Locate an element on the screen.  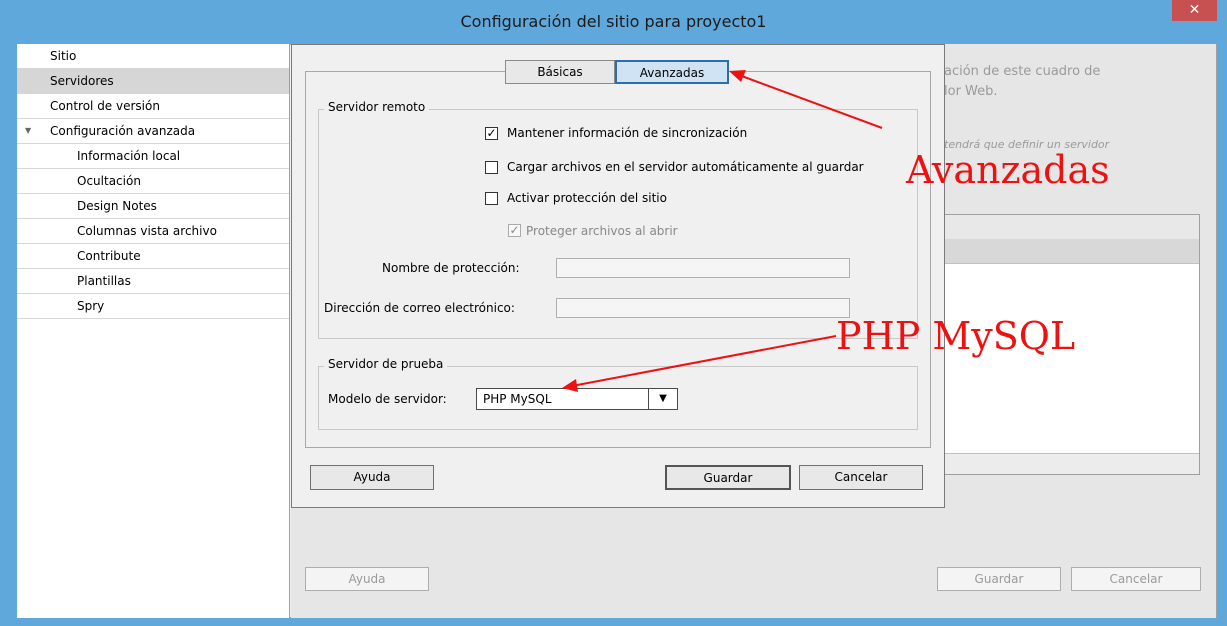
arrow-line-avanzadas is located at coordinates (810, 101).